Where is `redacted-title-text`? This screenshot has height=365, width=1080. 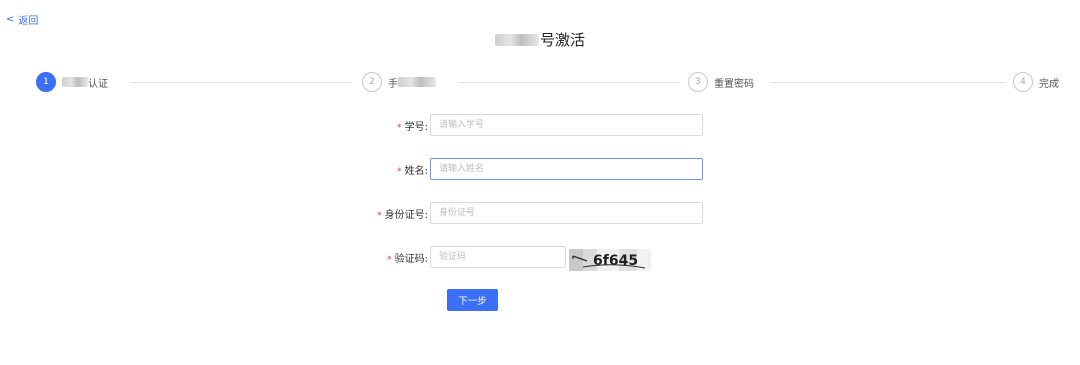 redacted-title-text is located at coordinates (516, 39).